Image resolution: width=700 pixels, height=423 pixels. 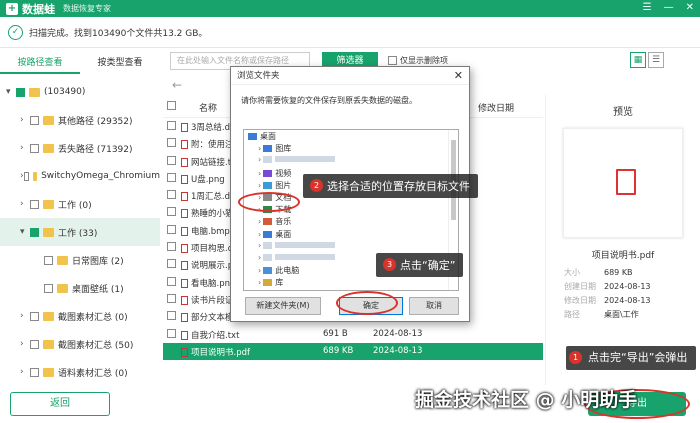 What do you see at coordinates (80, 260) in the screenshot?
I see `tree-node: 日常图库 (2)` at bounding box center [80, 260].